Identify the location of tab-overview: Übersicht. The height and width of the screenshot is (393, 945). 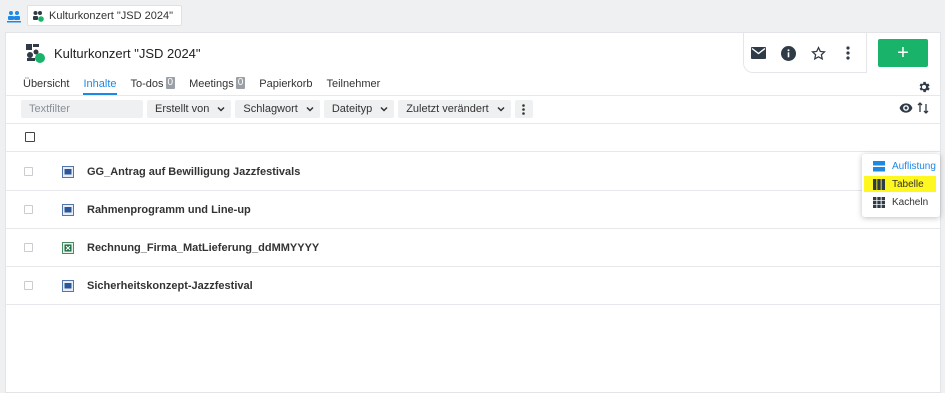
(46, 86).